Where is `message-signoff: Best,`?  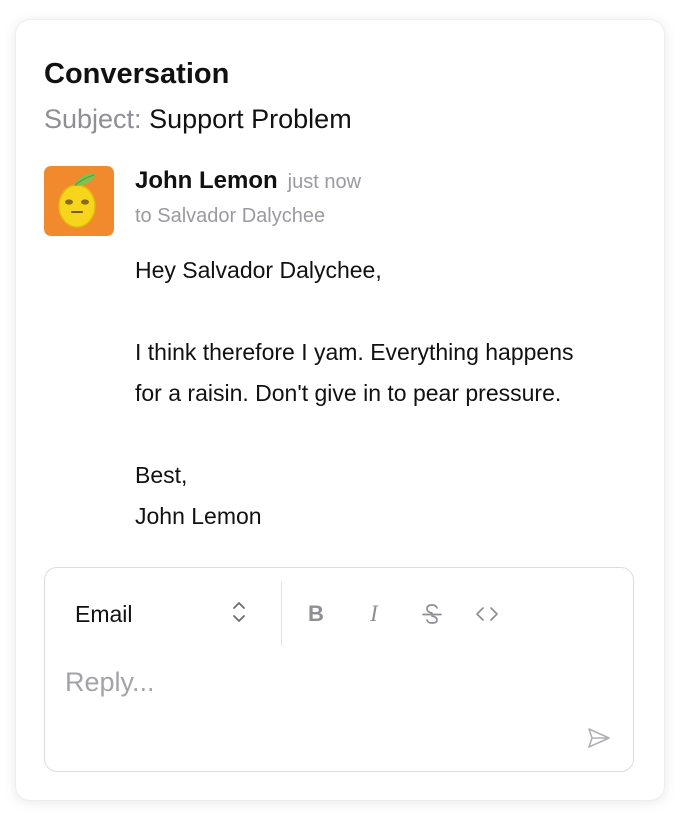
message-signoff: Best, is located at coordinates (161, 475).